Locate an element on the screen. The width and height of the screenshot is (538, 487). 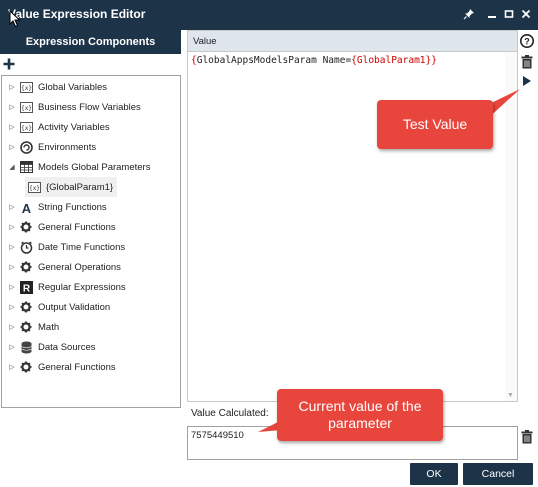
environment-icon is located at coordinates (26, 147).